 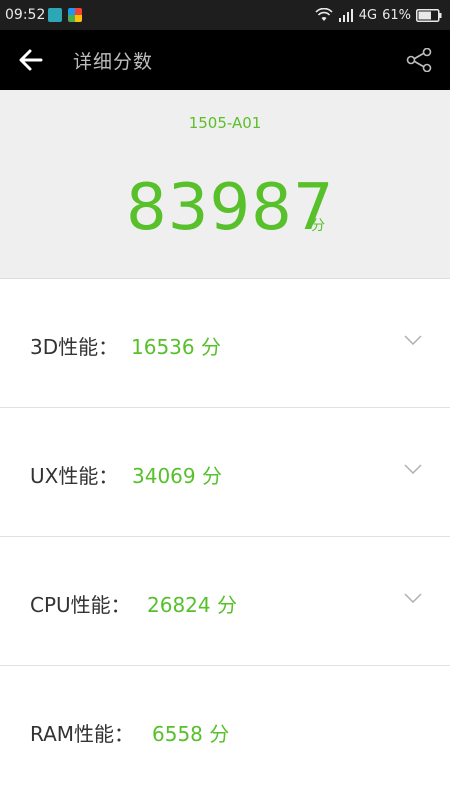 What do you see at coordinates (318, 226) in the screenshot?
I see `total-score-unit: 分` at bounding box center [318, 226].